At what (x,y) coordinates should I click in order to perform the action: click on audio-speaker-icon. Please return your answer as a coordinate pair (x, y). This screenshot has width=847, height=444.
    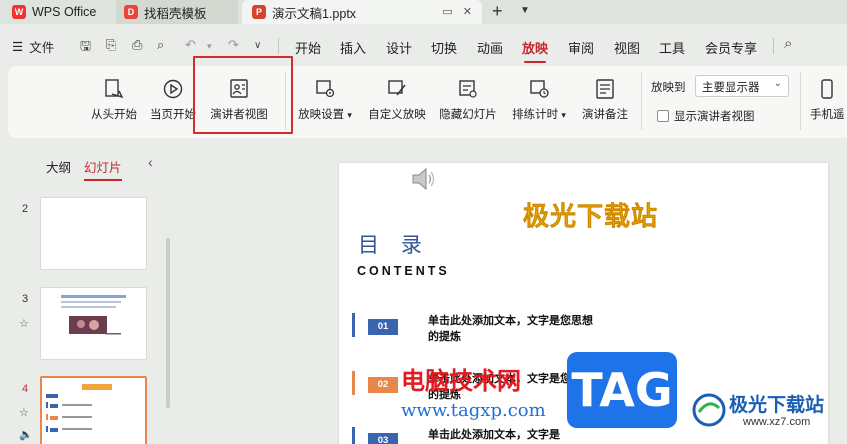
    Looking at the image, I should click on (424, 179).